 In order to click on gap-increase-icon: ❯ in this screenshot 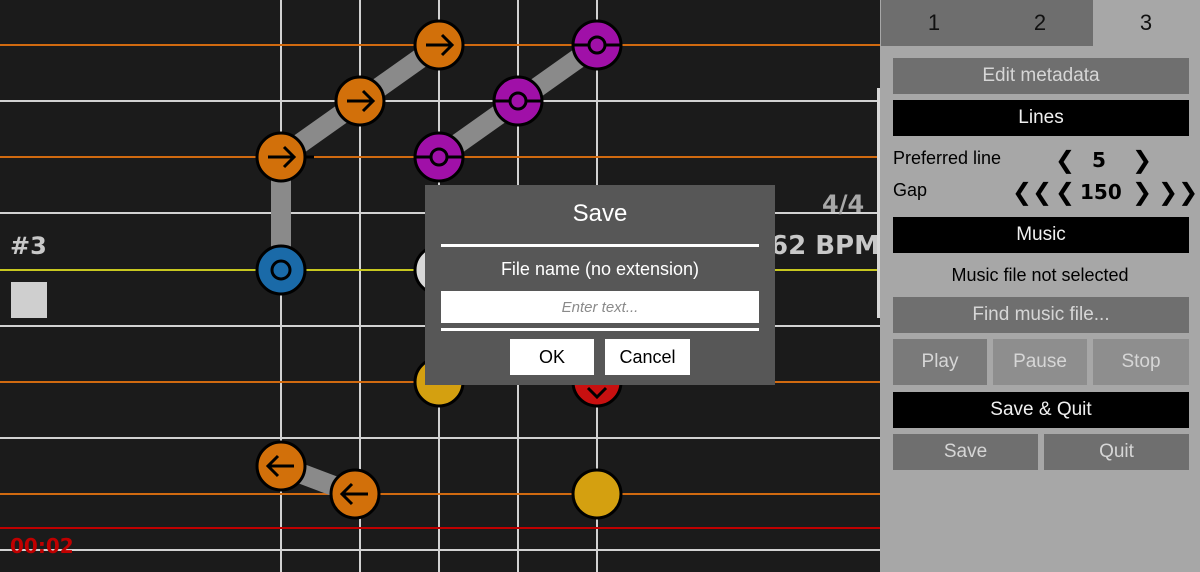, I will do `click(1142, 192)`.